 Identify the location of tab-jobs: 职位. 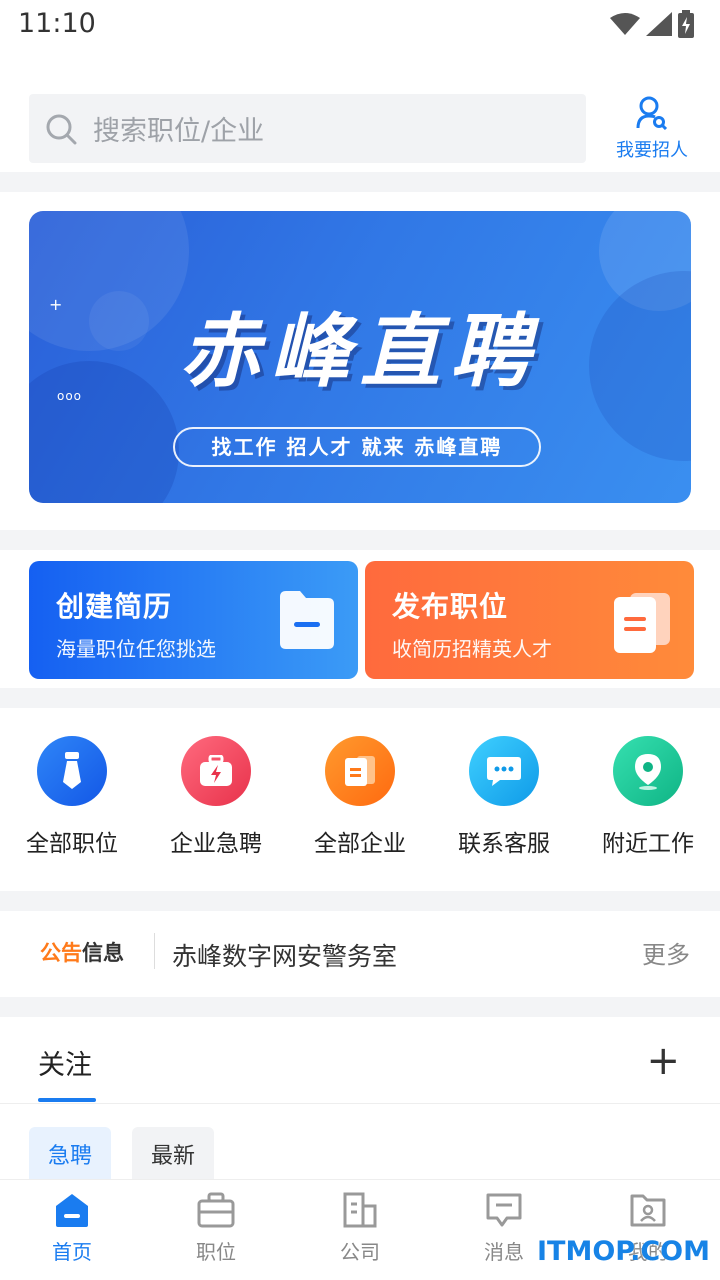
(216, 1228).